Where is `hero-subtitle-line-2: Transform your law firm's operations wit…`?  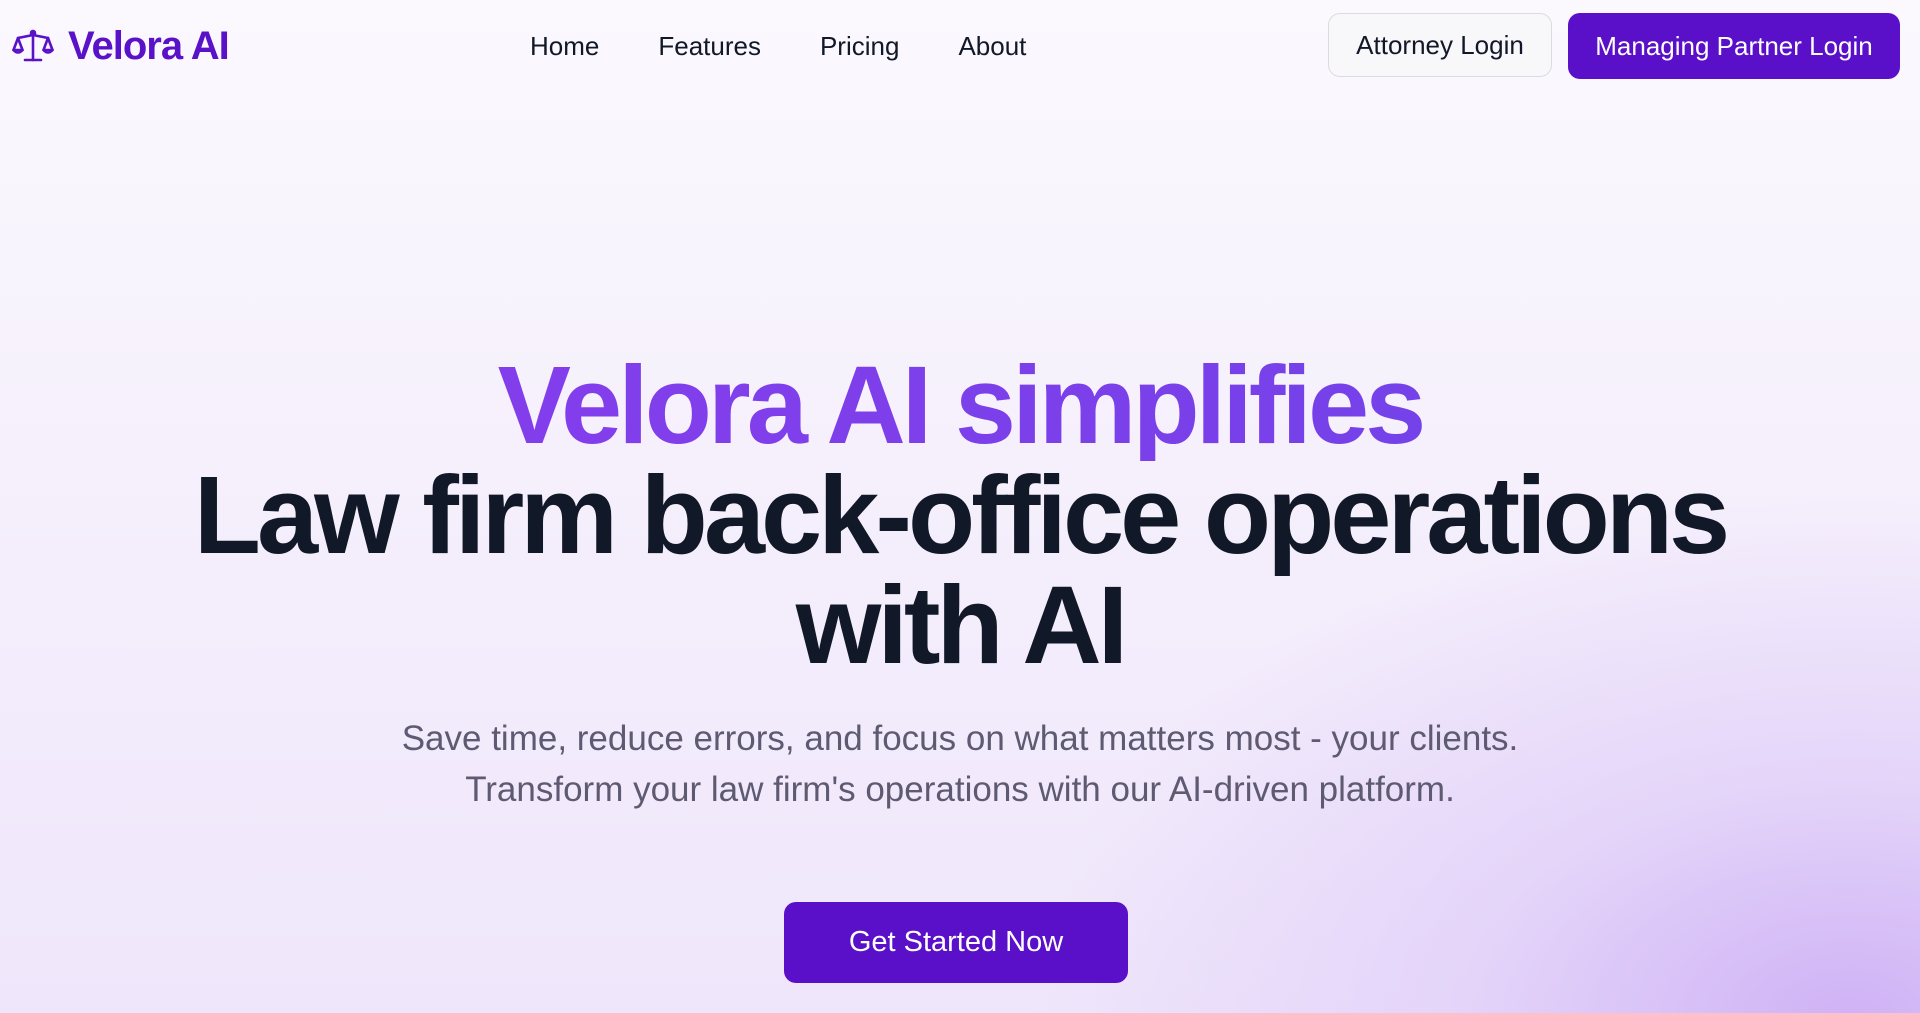 hero-subtitle-line-2: Transform your law firm's operations wit… is located at coordinates (960, 789).